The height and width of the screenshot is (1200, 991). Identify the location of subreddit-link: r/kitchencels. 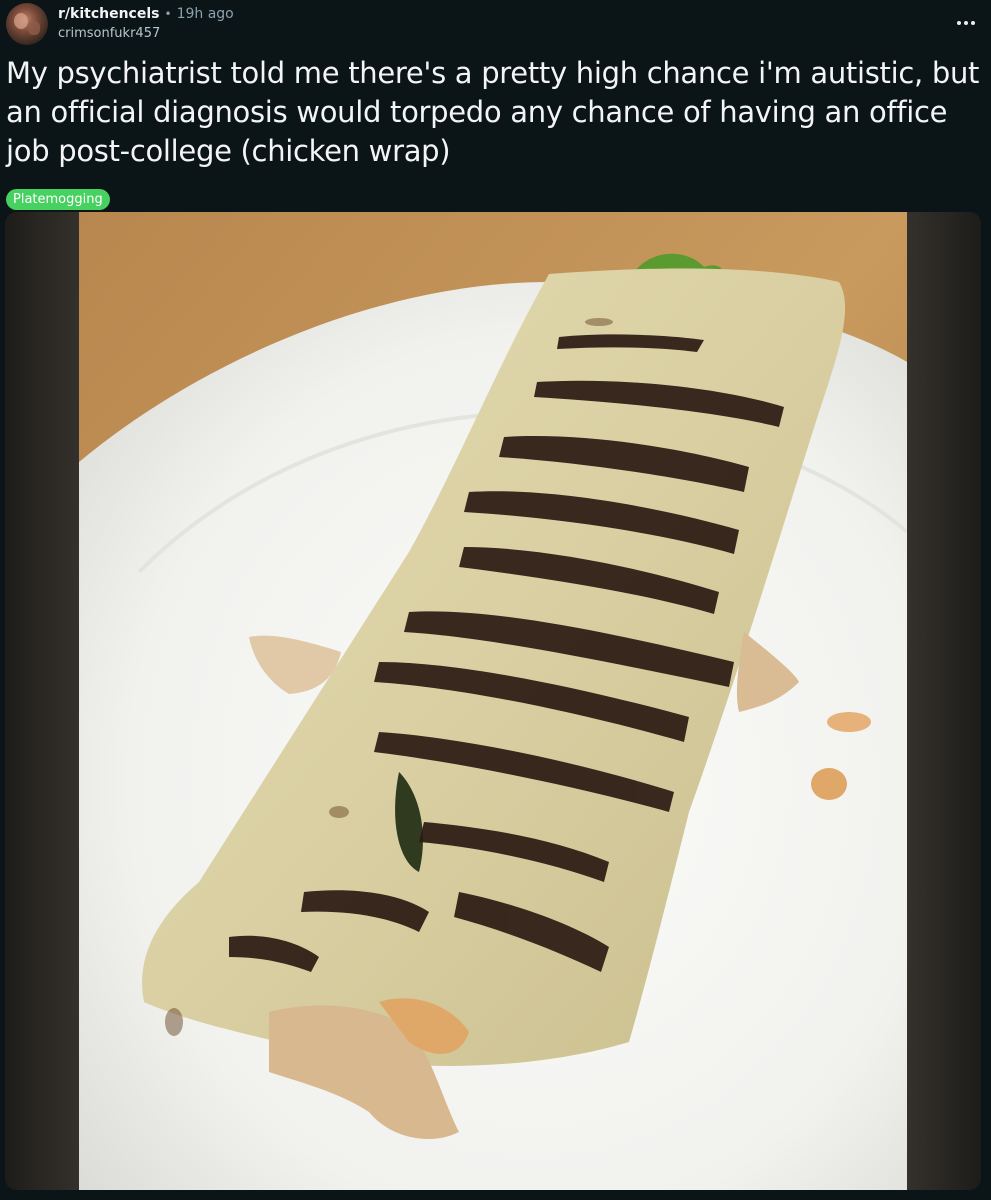
(108, 14).